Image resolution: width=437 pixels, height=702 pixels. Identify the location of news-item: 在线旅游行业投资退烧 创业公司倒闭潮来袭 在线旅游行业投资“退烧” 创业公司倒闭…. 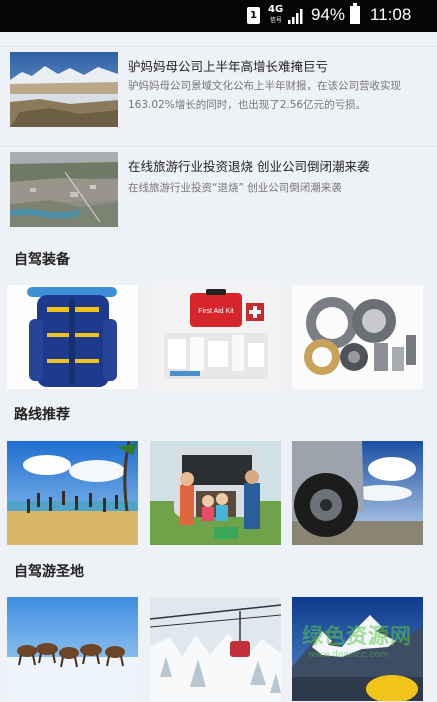
(218, 190).